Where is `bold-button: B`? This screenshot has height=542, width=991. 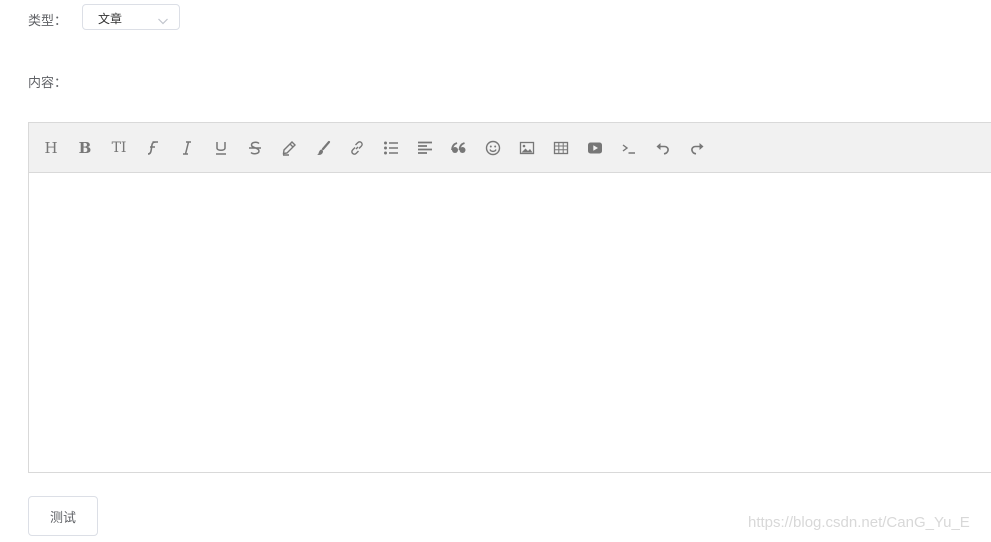
bold-button: B is located at coordinates (85, 148).